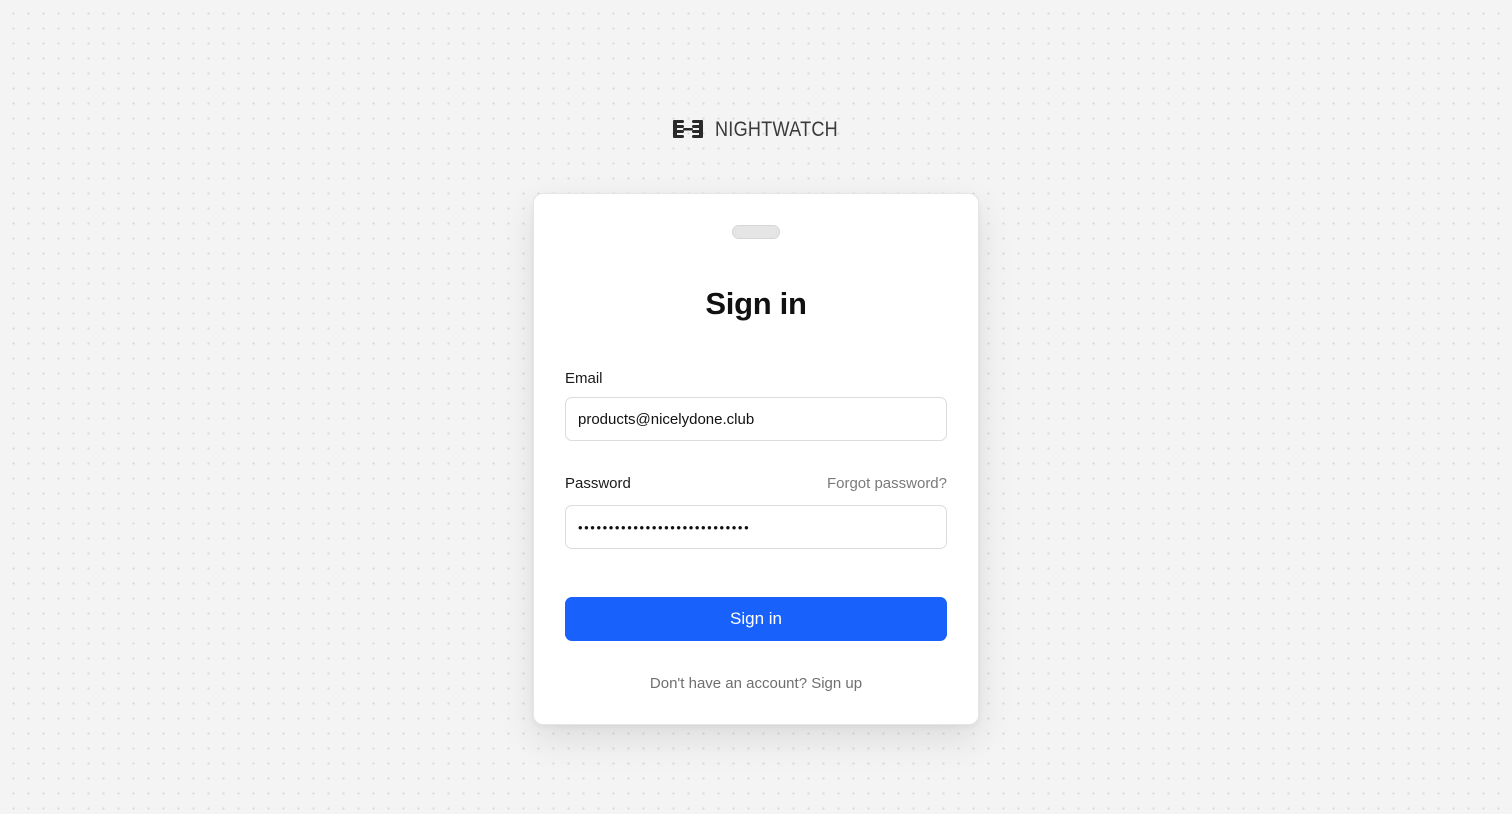 The height and width of the screenshot is (814, 1512). I want to click on brand-name: NIGHTWATCH, so click(776, 129).